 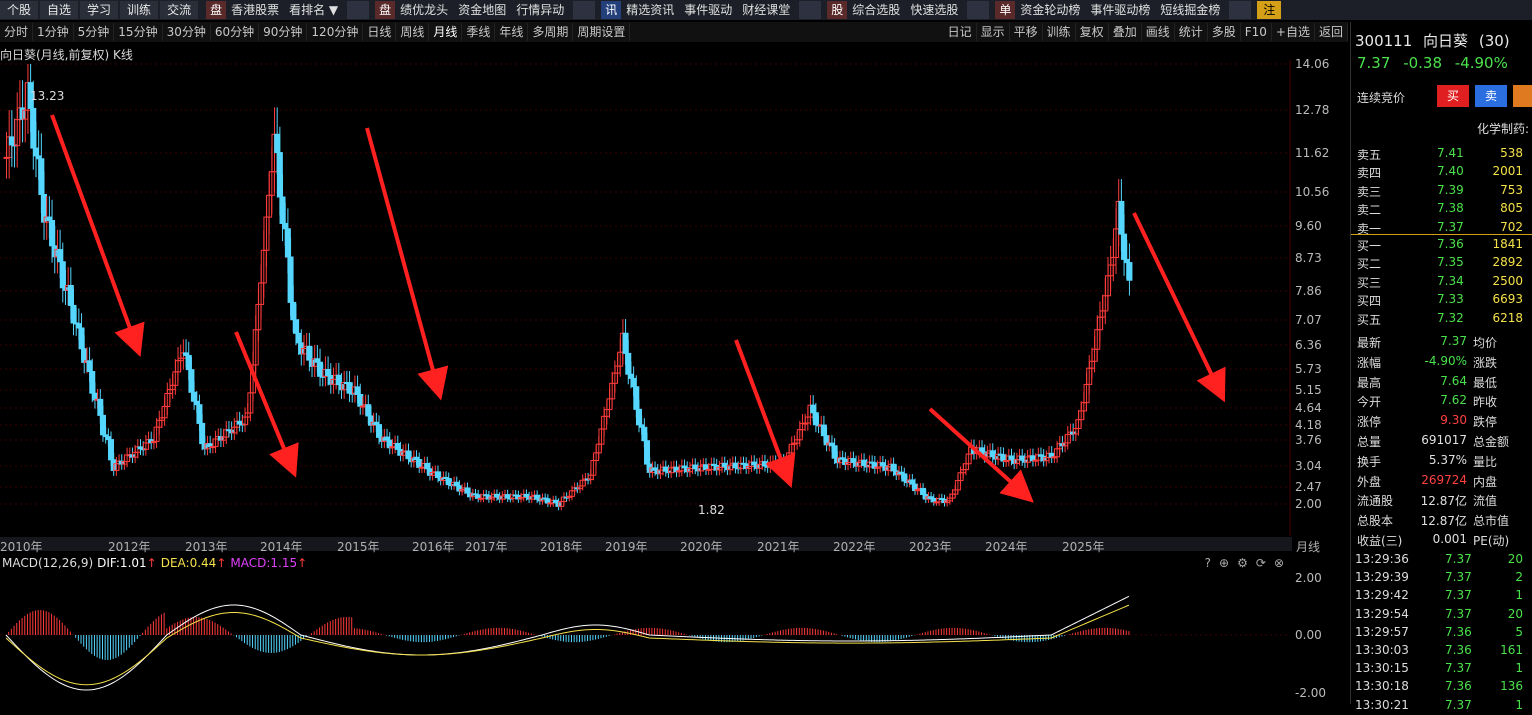 I want to click on top-group-item-1-1: 资金地图, so click(x=482, y=10).